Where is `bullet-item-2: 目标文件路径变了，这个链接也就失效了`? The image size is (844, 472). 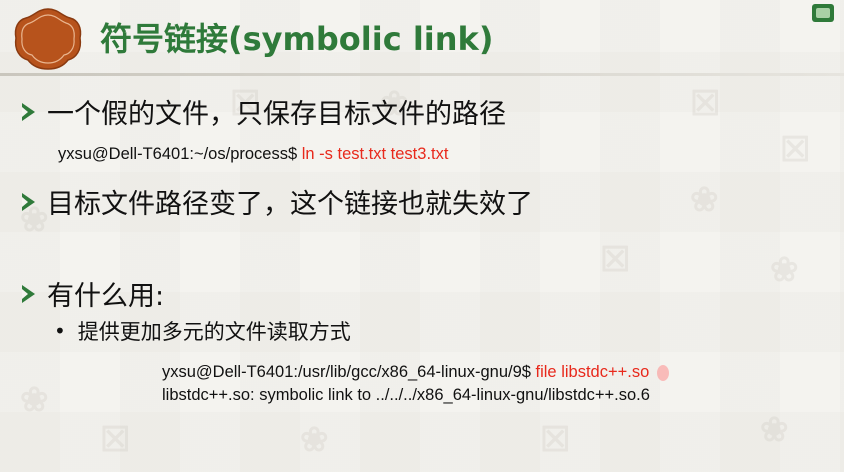 bullet-item-2: 目标文件路径变了，这个链接也就失效了 is located at coordinates (277, 201).